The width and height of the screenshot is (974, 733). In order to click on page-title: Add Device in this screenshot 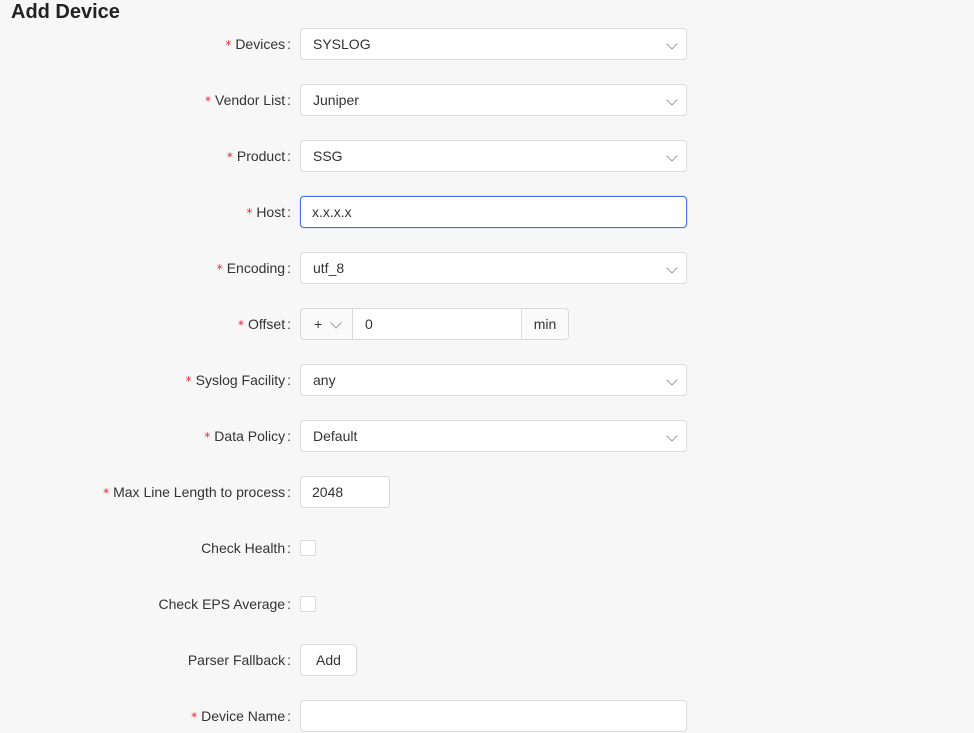, I will do `click(65, 12)`.